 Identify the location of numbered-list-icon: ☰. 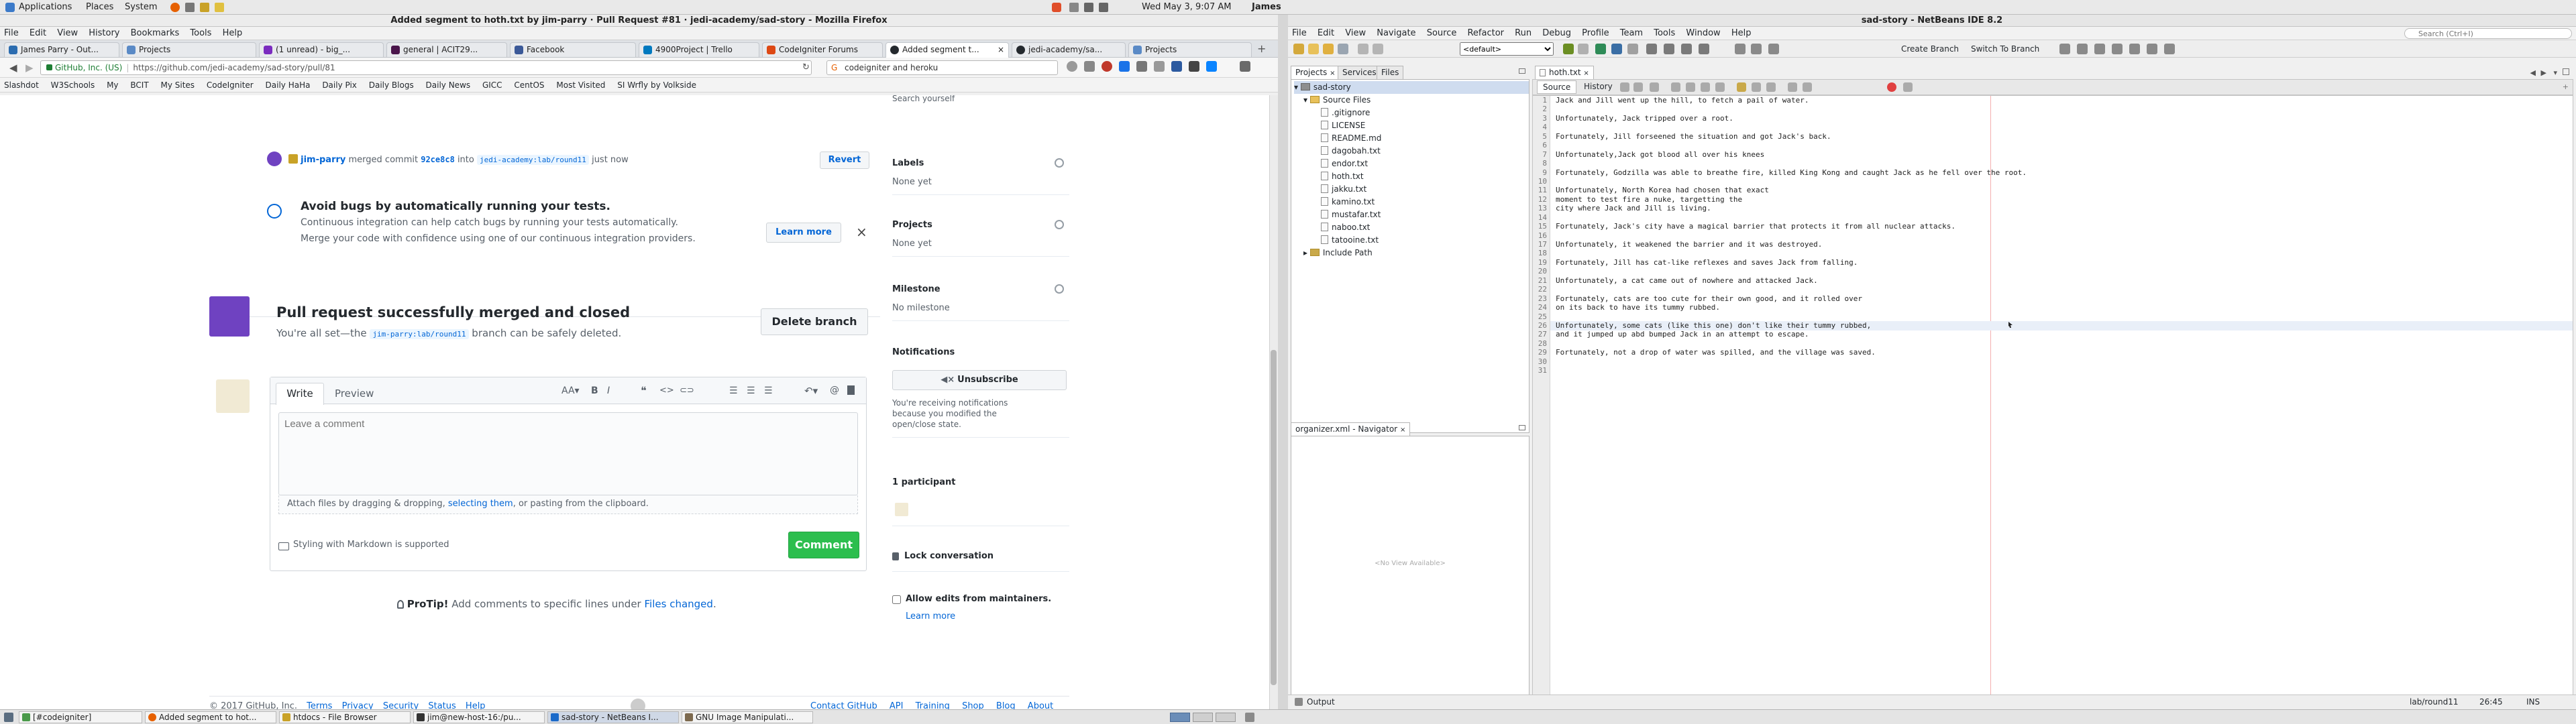
(751, 390).